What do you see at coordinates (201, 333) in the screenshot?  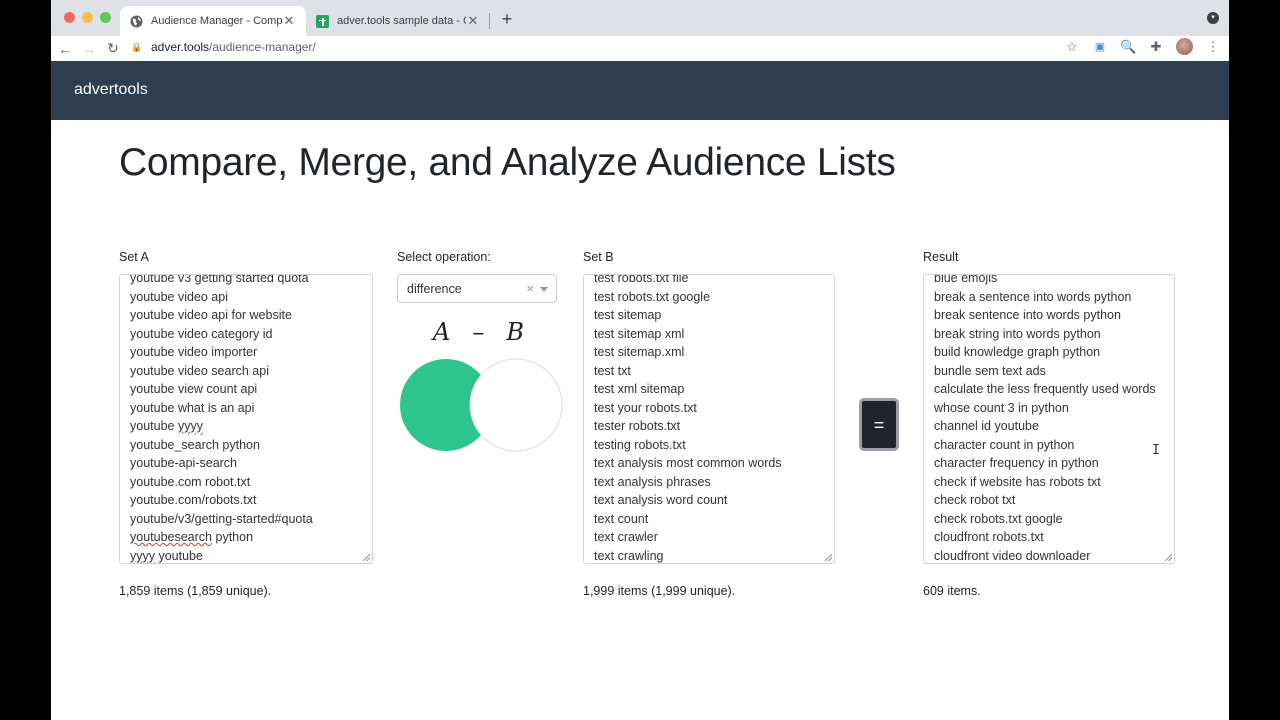 I see `list-item: youtube video category id` at bounding box center [201, 333].